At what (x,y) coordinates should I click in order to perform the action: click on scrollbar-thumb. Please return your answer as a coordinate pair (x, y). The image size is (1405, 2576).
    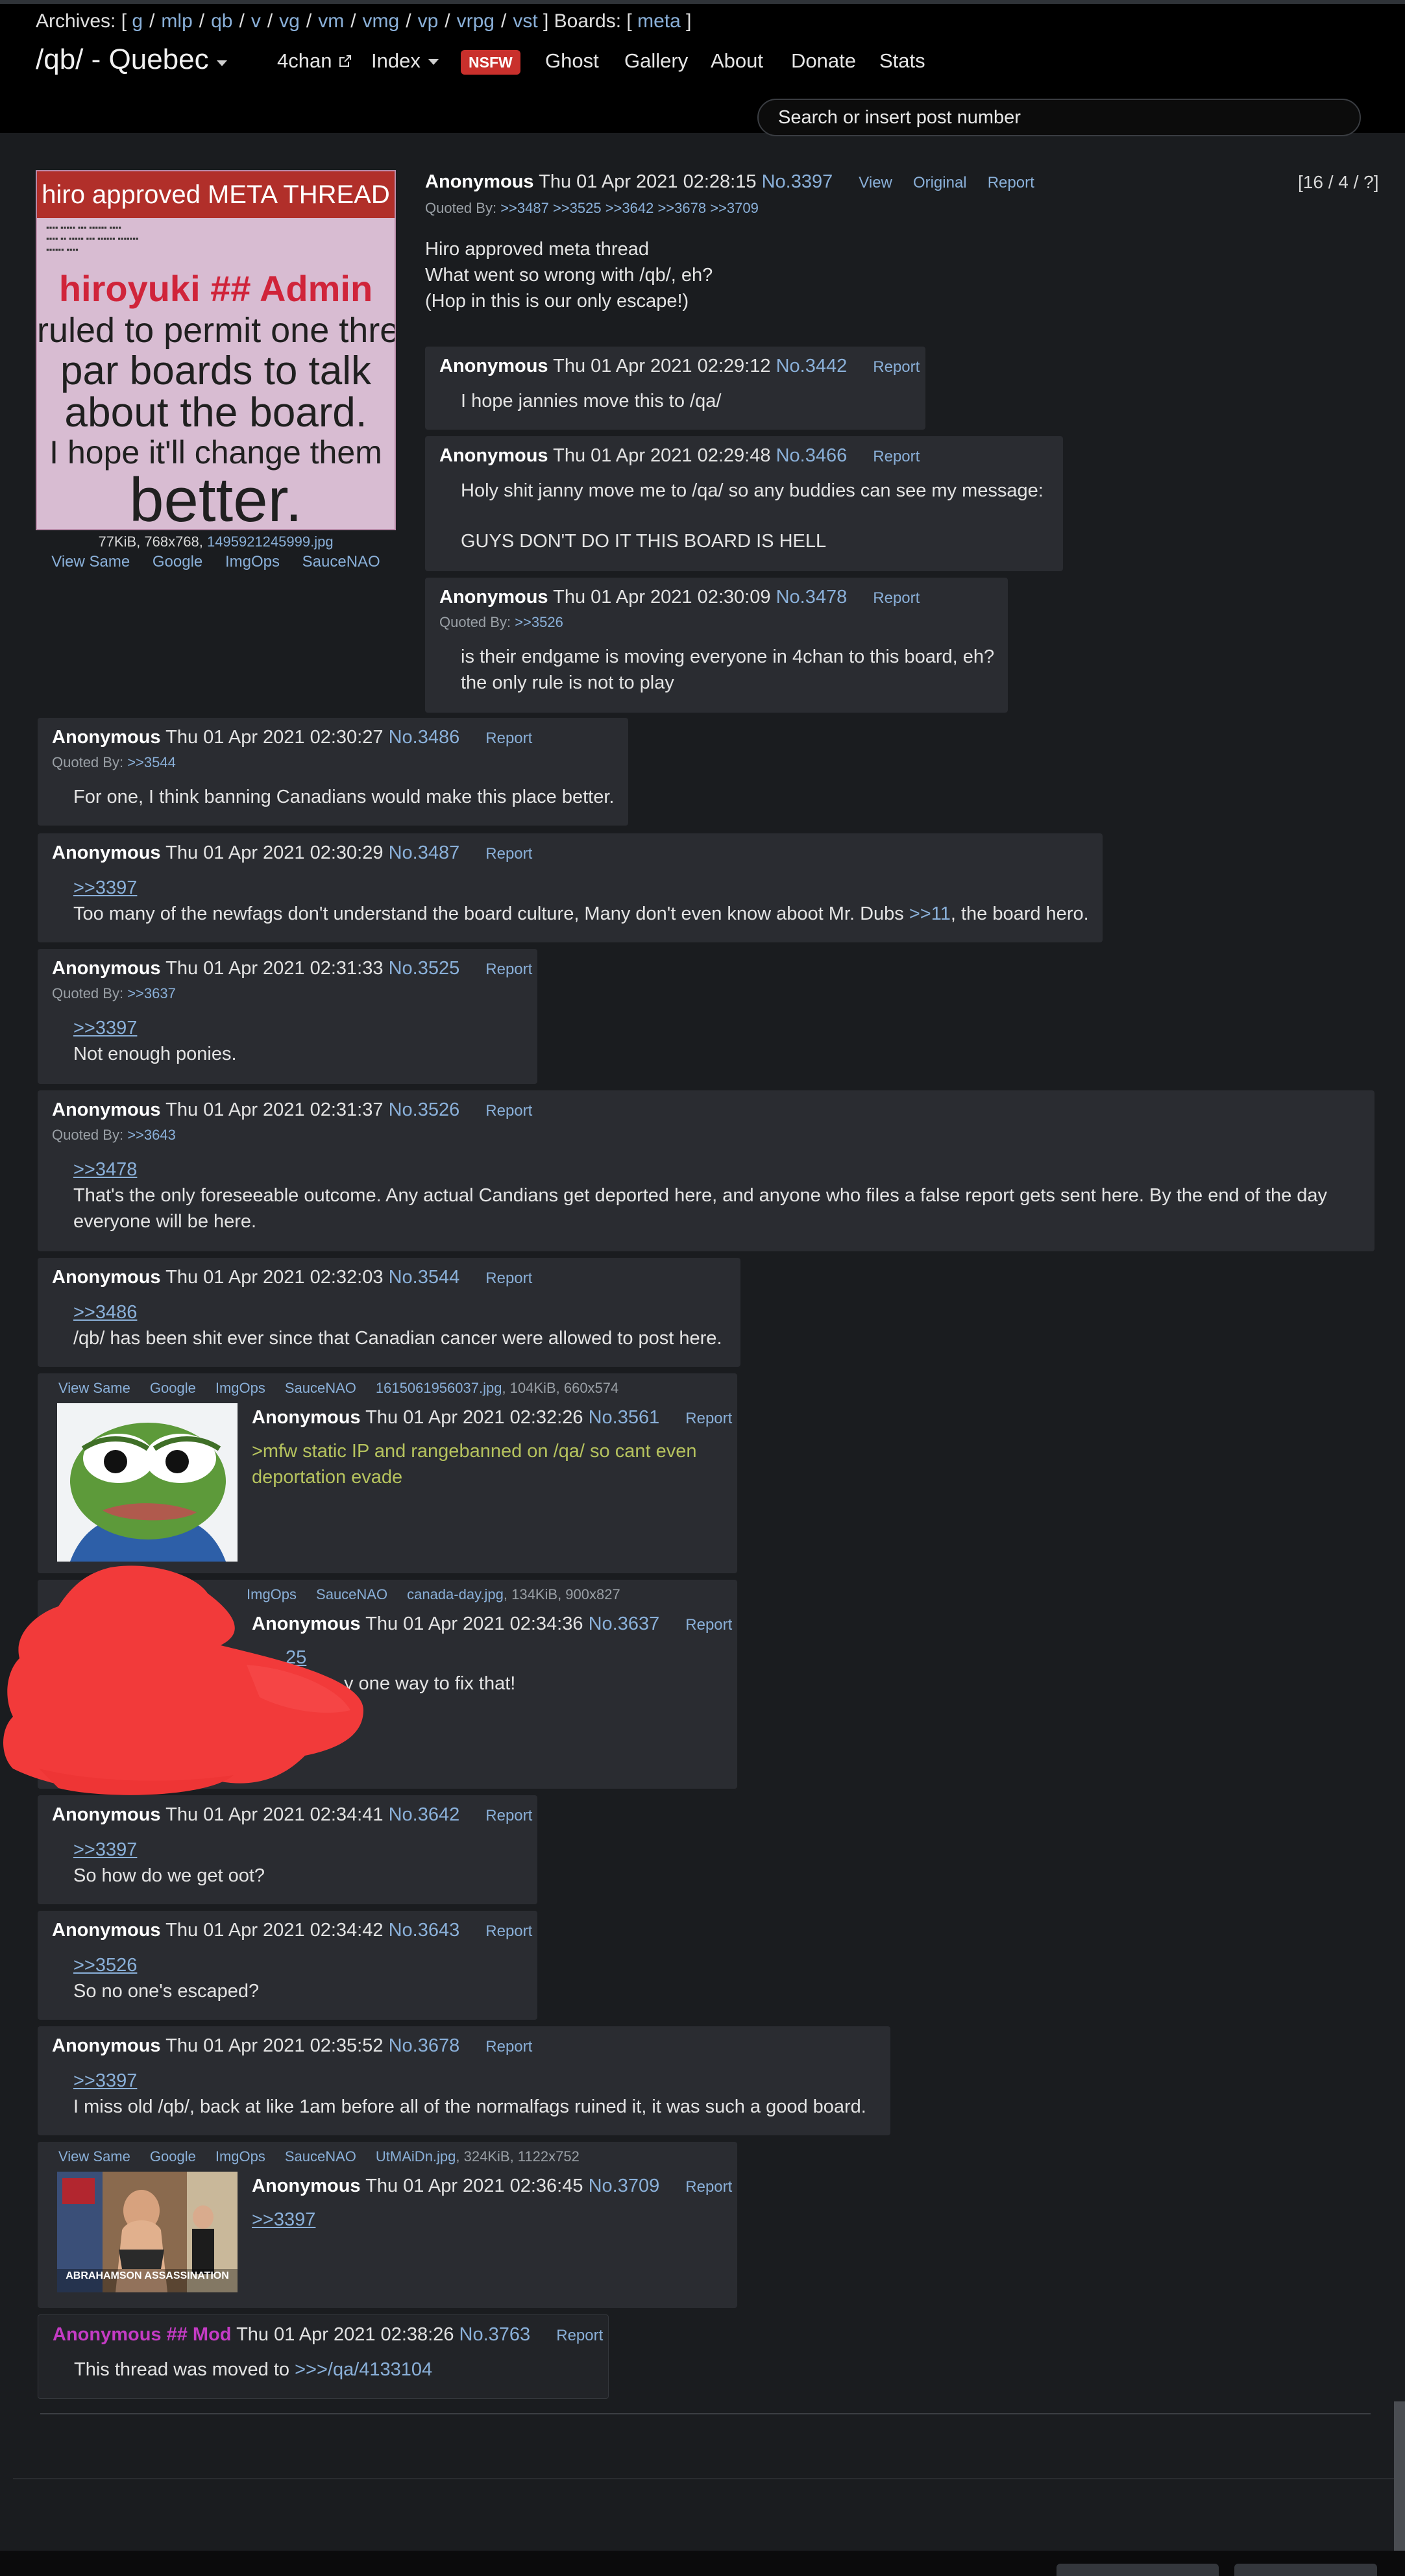
    Looking at the image, I should click on (1399, 2476).